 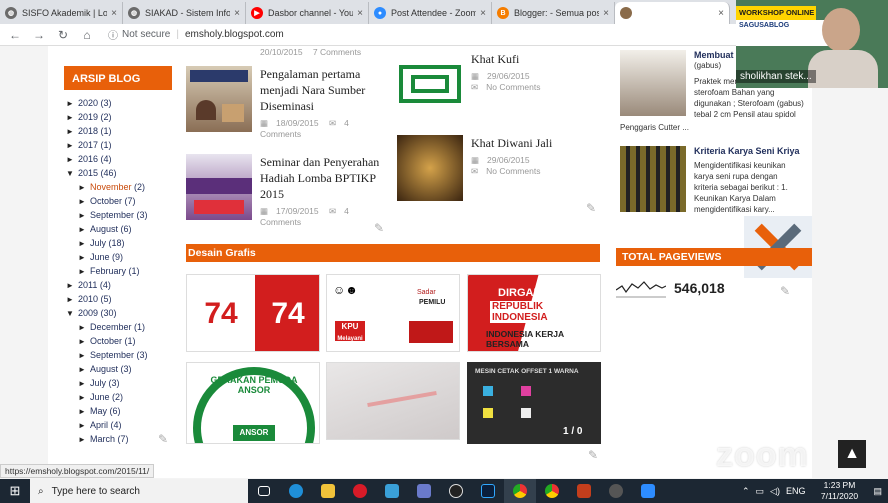 What do you see at coordinates (584, 491) in the screenshot?
I see `powerpoint-icon` at bounding box center [584, 491].